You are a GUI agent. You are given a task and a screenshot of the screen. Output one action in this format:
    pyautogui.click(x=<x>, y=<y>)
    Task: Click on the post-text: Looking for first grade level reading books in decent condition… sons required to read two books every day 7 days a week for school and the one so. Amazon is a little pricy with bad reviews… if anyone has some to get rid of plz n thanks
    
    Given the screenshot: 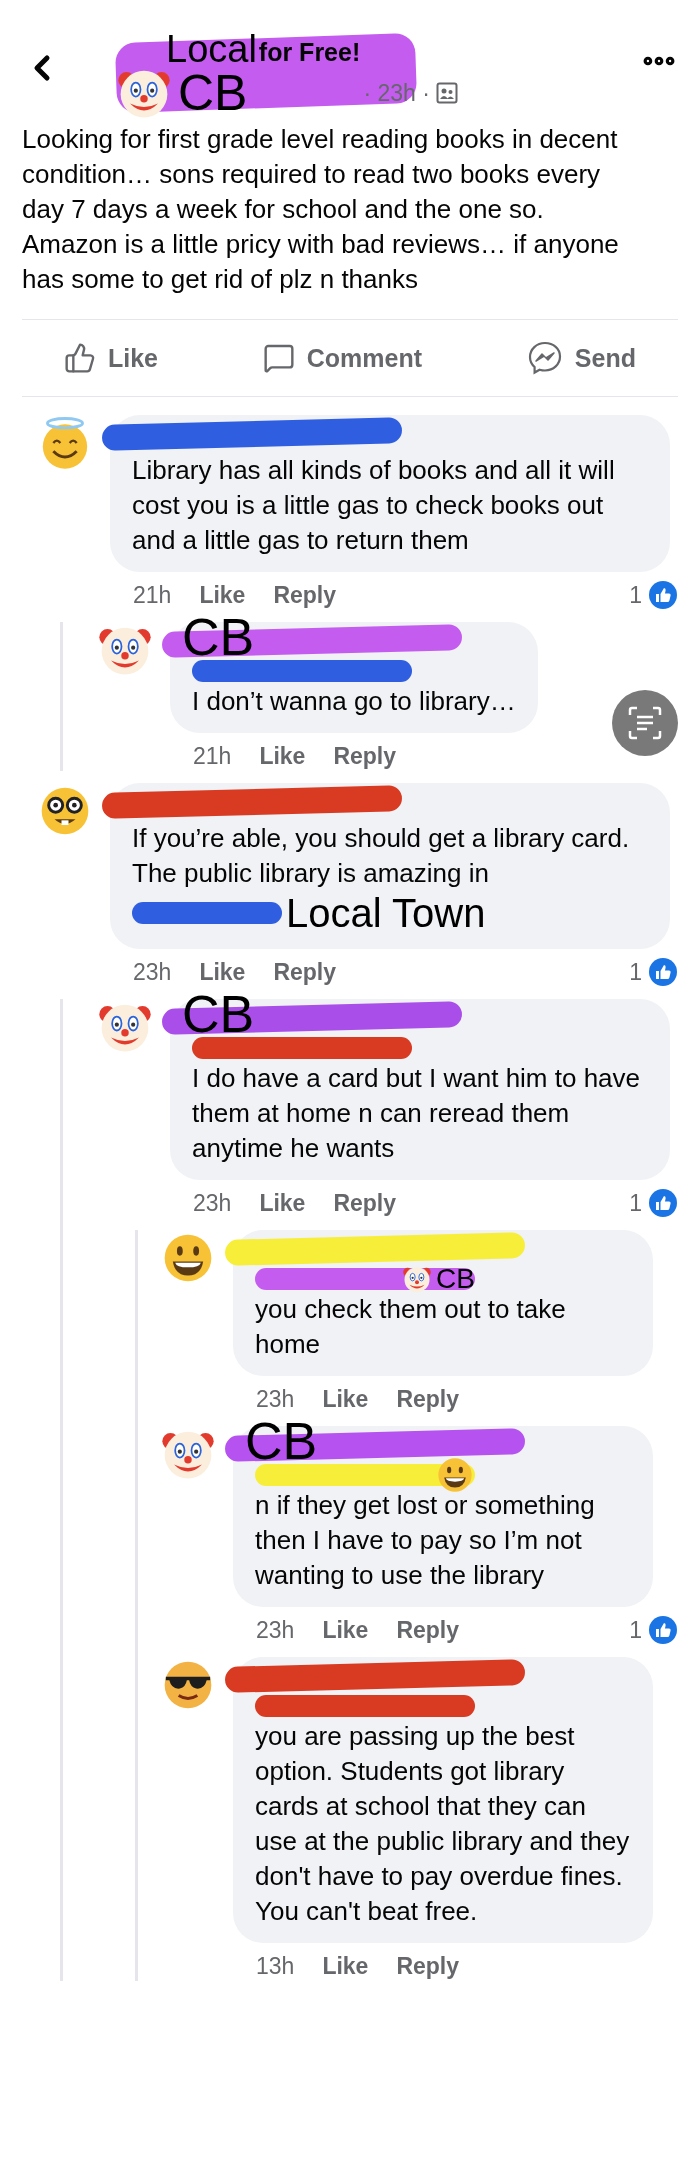 What is the action you would take?
    pyautogui.click(x=321, y=209)
    